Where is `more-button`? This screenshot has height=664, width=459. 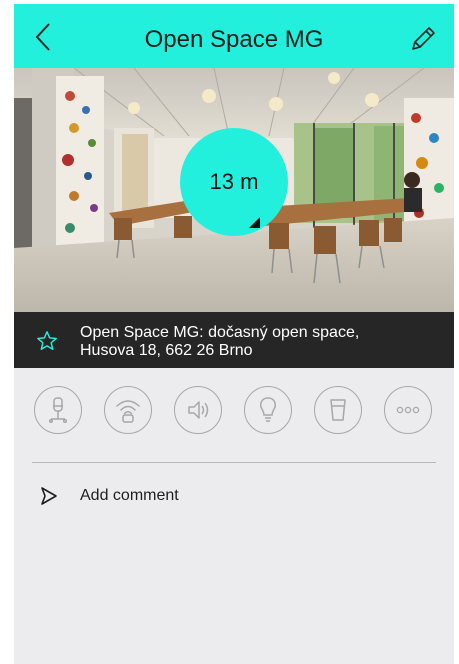 more-button is located at coordinates (408, 410).